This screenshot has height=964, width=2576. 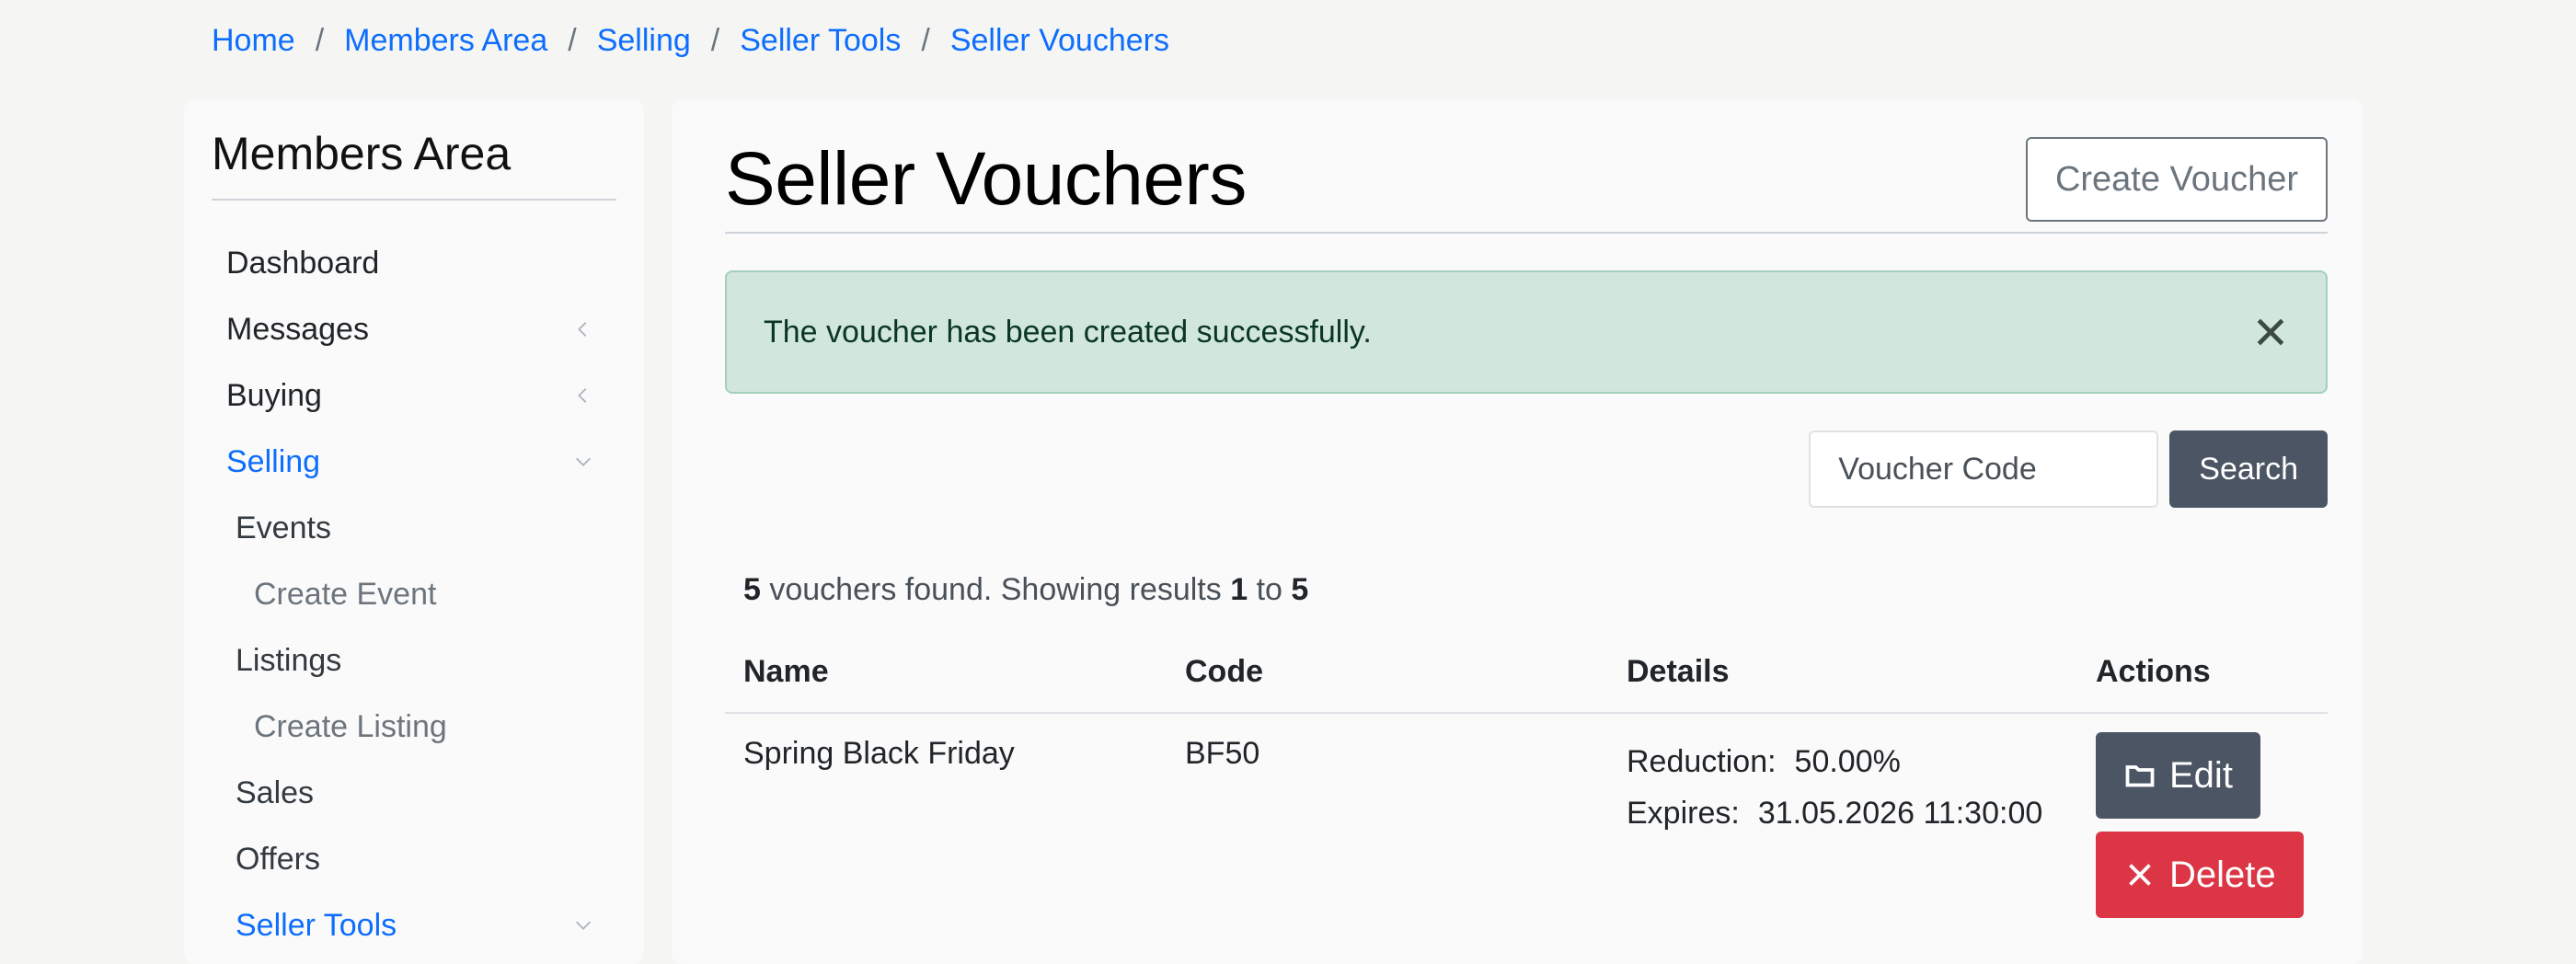 I want to click on sidebar-item-label: Selling, so click(x=273, y=461).